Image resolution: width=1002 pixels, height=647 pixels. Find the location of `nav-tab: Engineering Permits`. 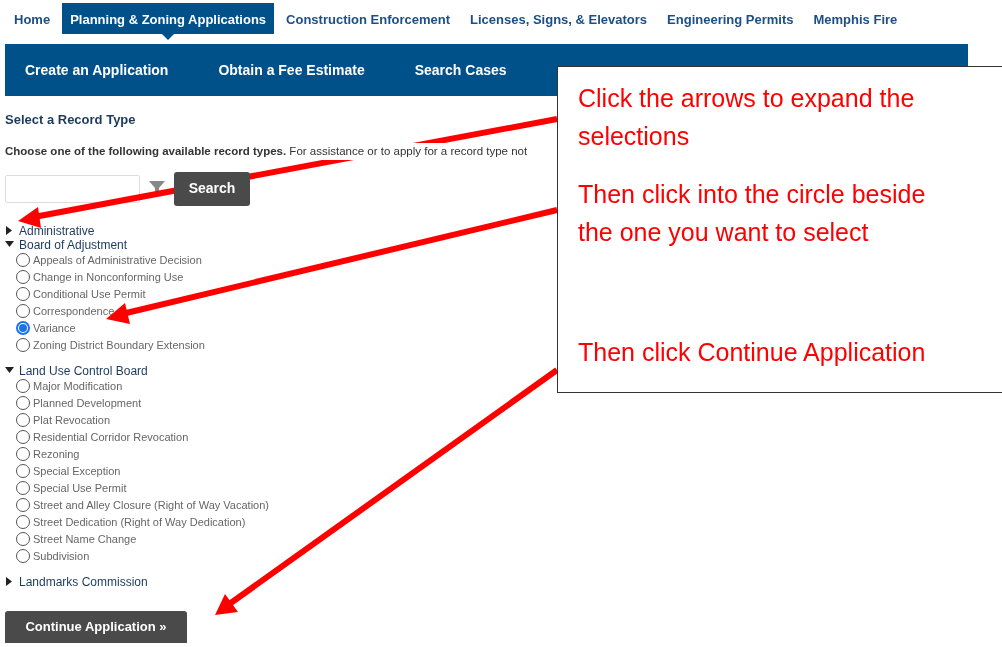

nav-tab: Engineering Permits is located at coordinates (730, 18).